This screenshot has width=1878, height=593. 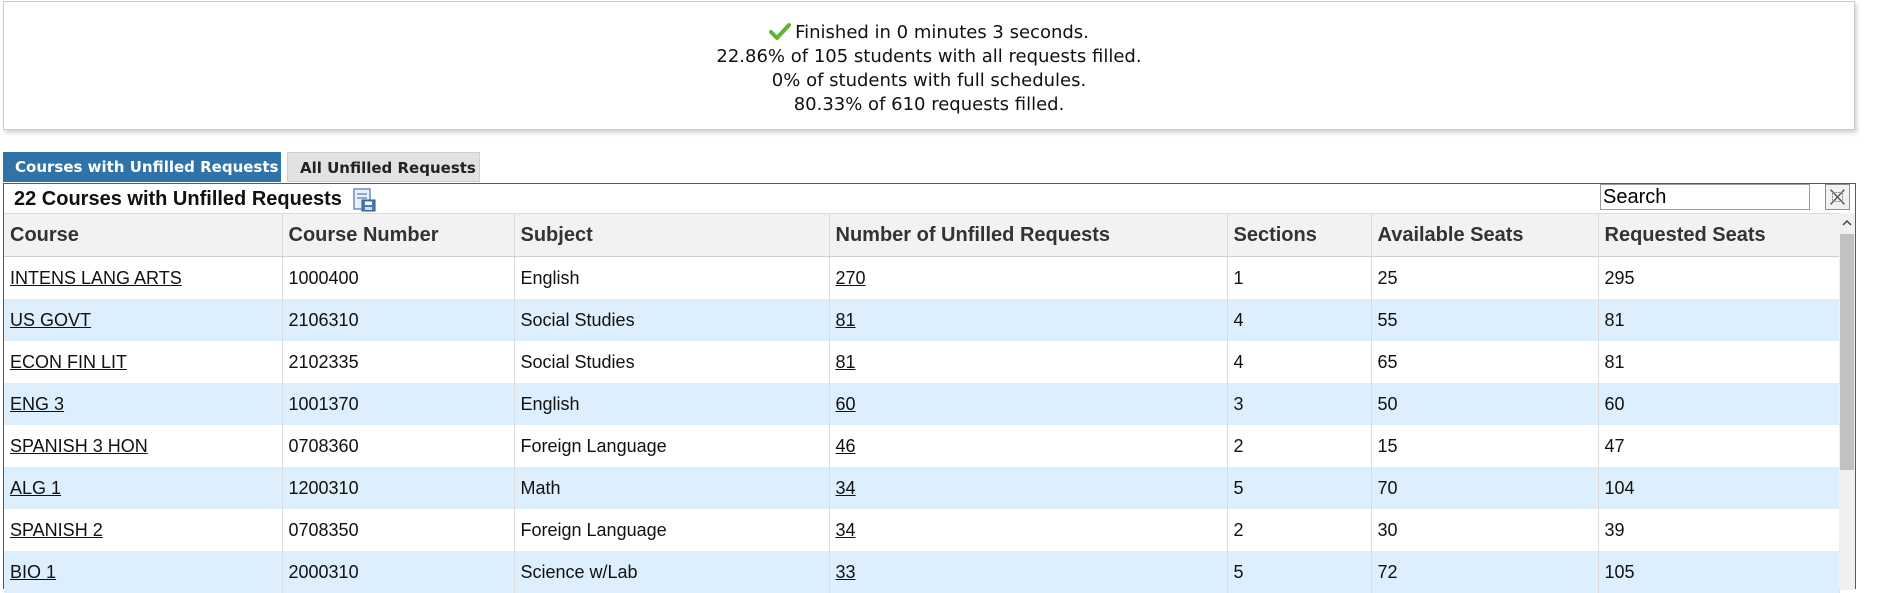 What do you see at coordinates (143, 488) in the screenshot?
I see `course-cell: ALG 1` at bounding box center [143, 488].